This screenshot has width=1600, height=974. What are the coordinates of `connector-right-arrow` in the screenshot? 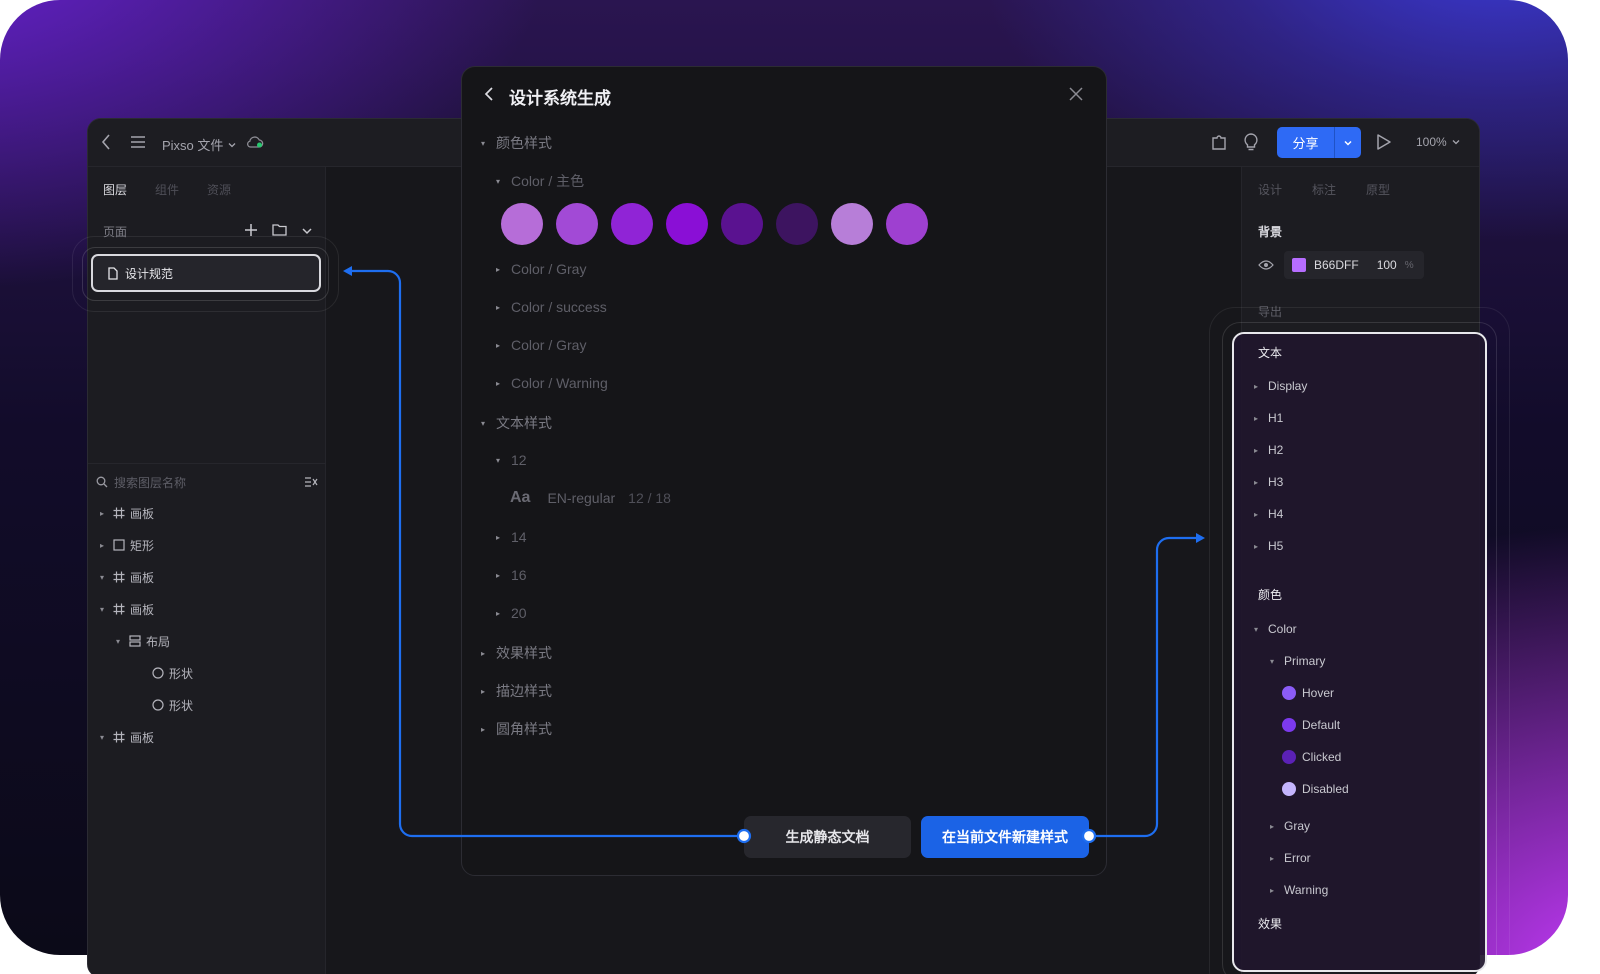 It's located at (1200, 538).